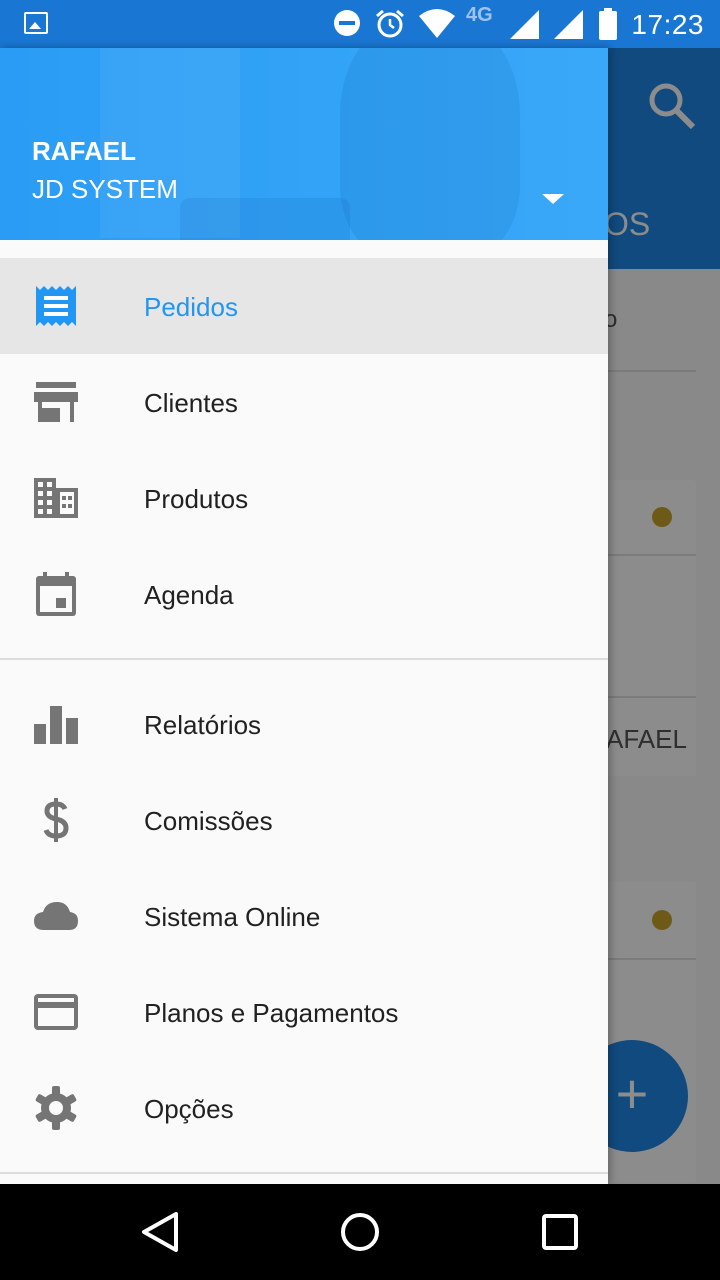 The height and width of the screenshot is (1280, 720). I want to click on calendar-icon, so click(56, 594).